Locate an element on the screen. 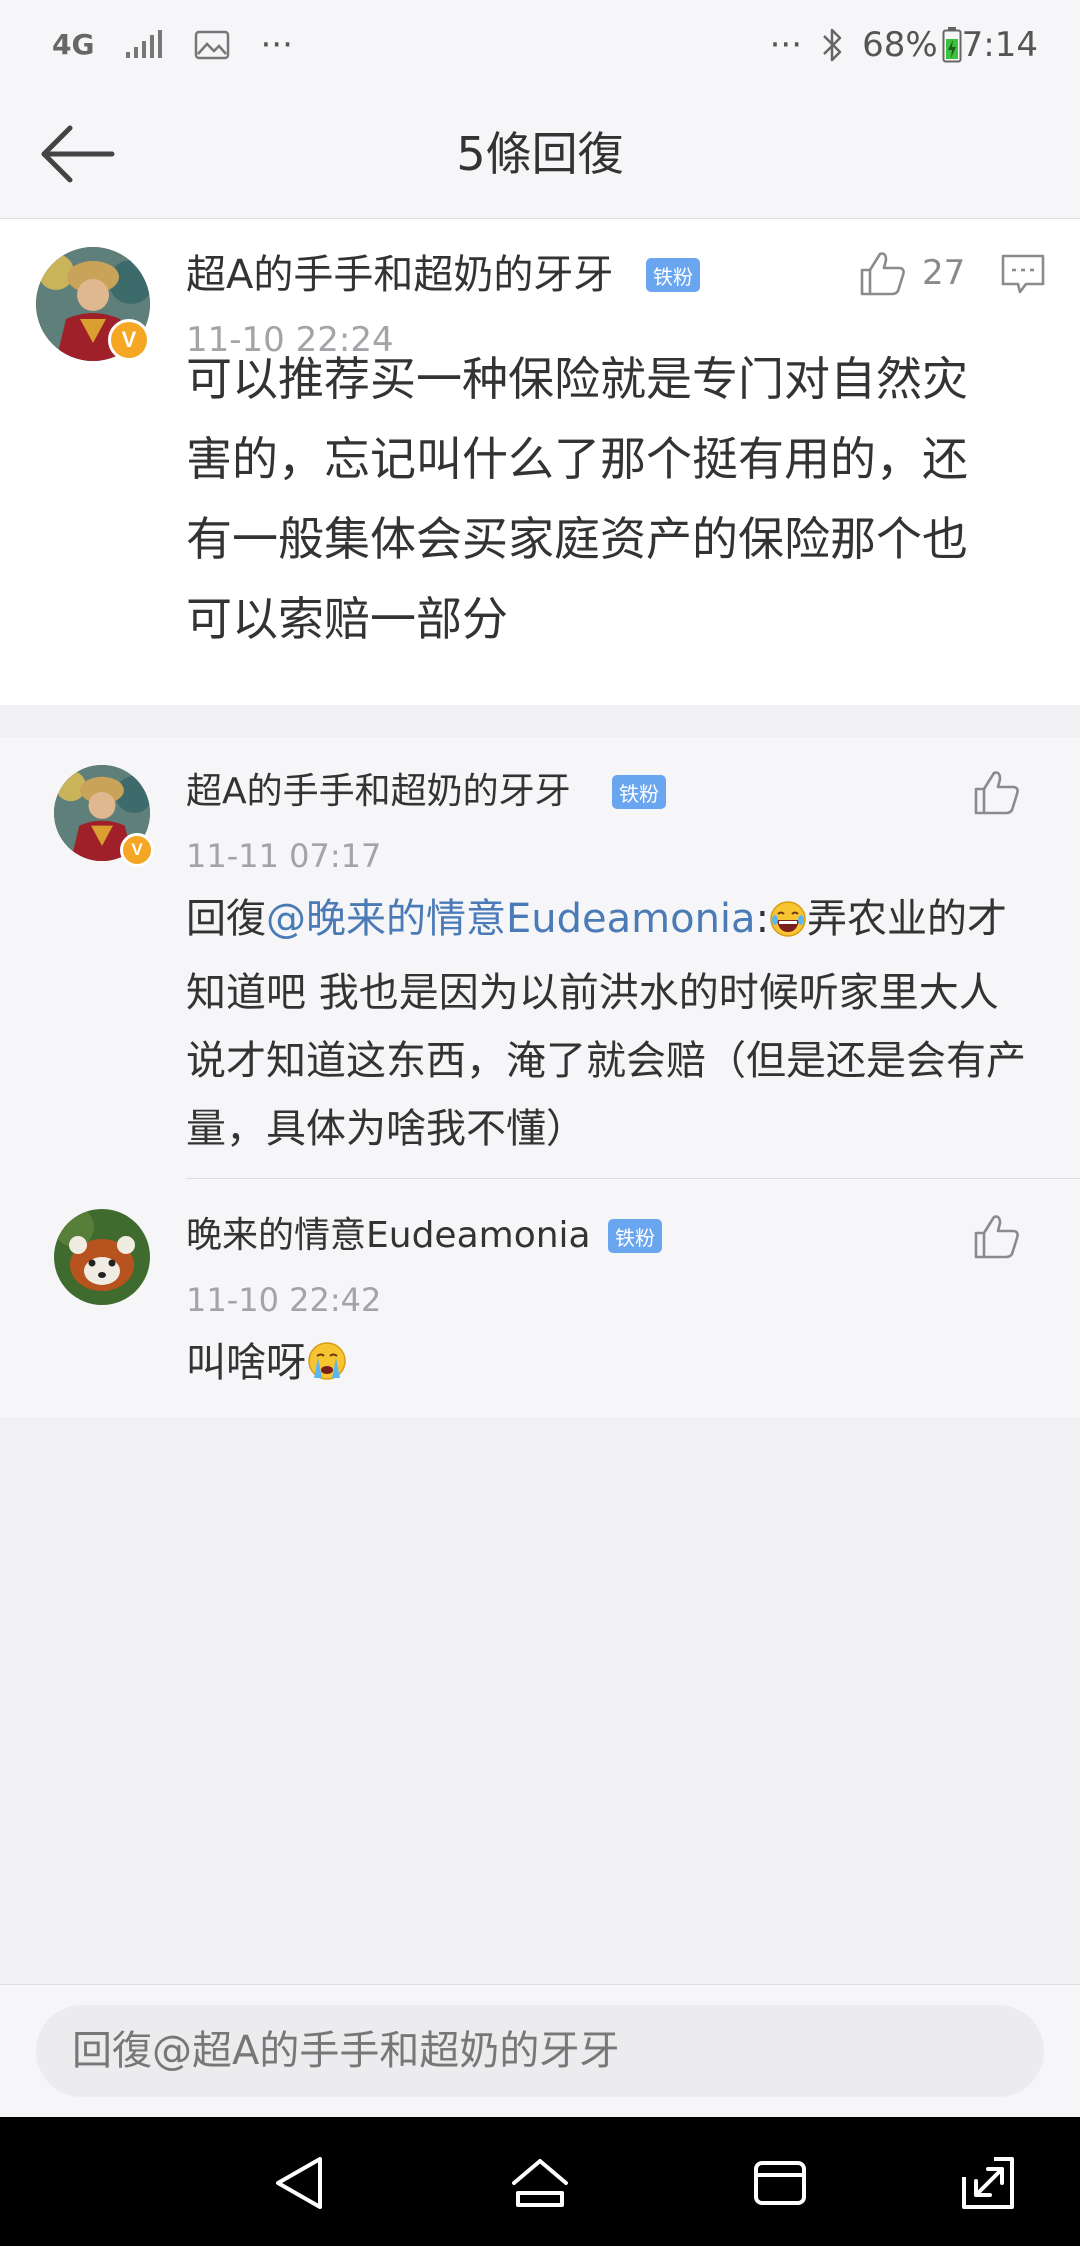 This screenshot has height=2246, width=1080. arrow-left-icon is located at coordinates (78, 154).